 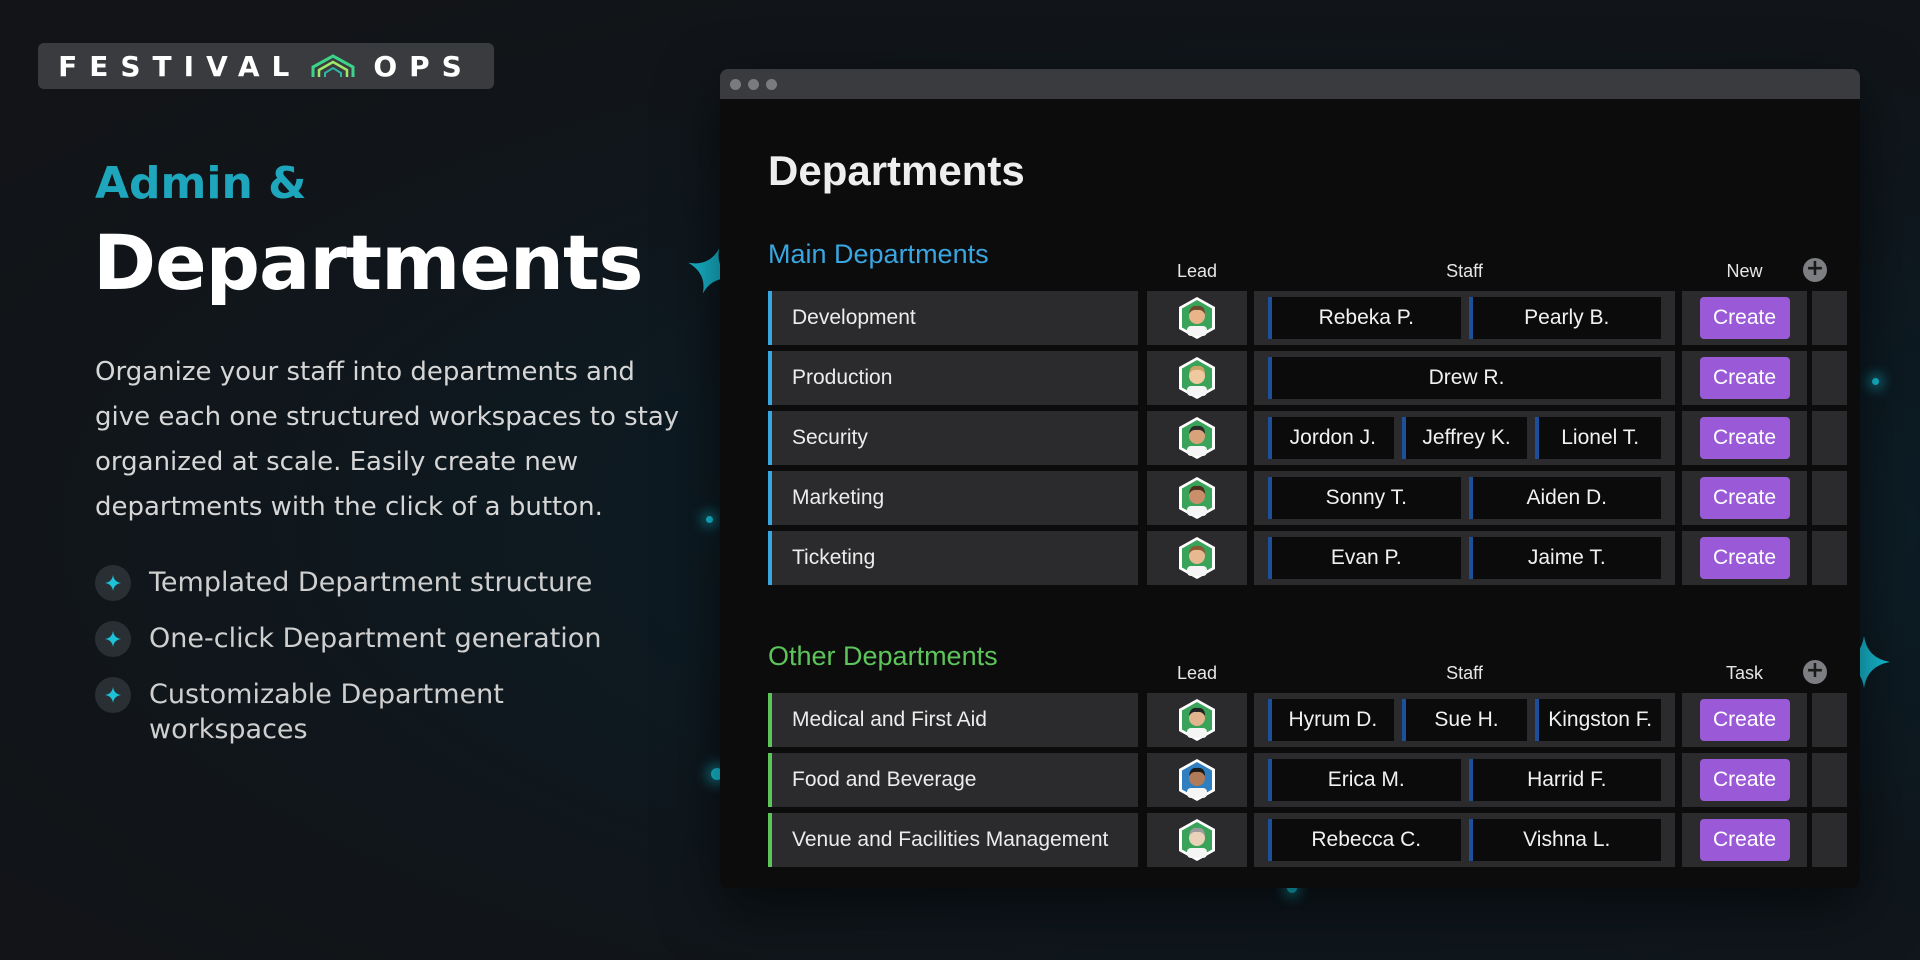 I want to click on staff-chip: Rebeka P., so click(x=1364, y=318).